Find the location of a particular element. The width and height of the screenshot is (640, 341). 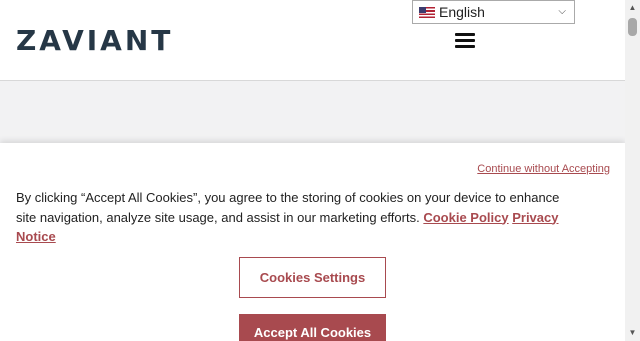

vertical-scrollbar: ▲ ▼ is located at coordinates (632, 170).